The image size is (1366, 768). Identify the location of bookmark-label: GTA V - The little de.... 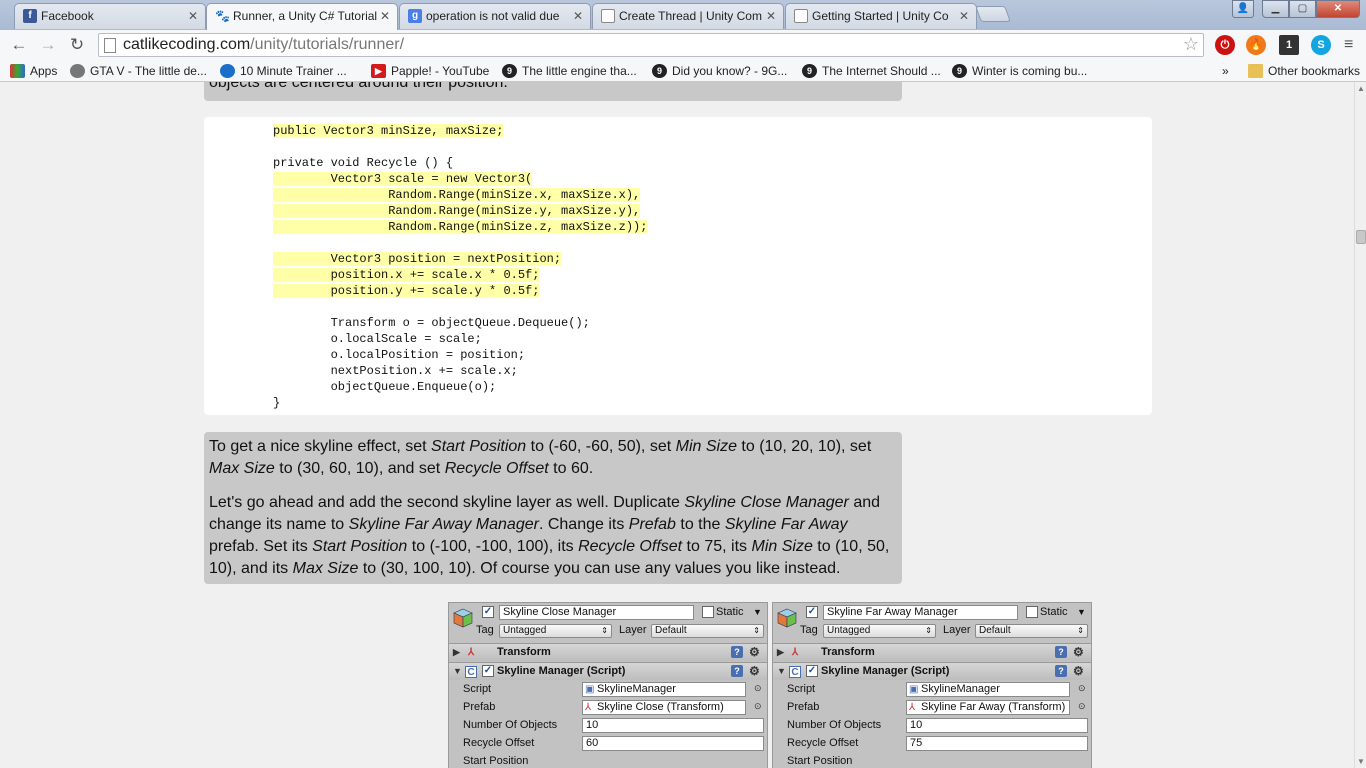
(148, 71).